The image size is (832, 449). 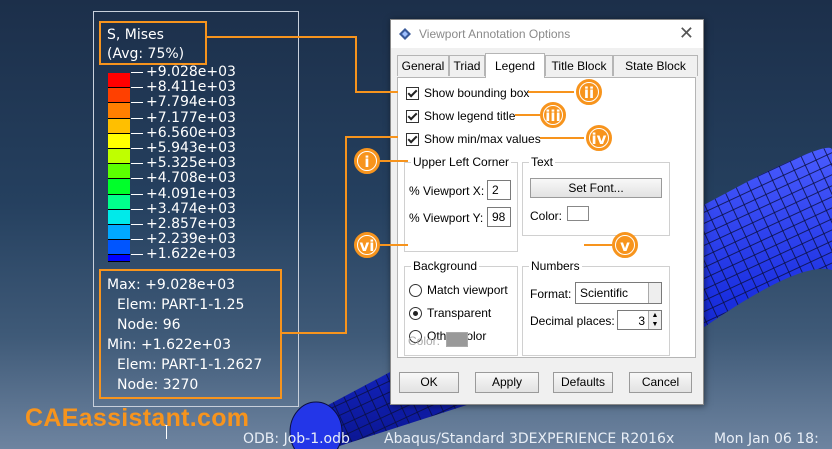 I want to click on legend-averaging: (Avg: 75%), so click(x=146, y=54).